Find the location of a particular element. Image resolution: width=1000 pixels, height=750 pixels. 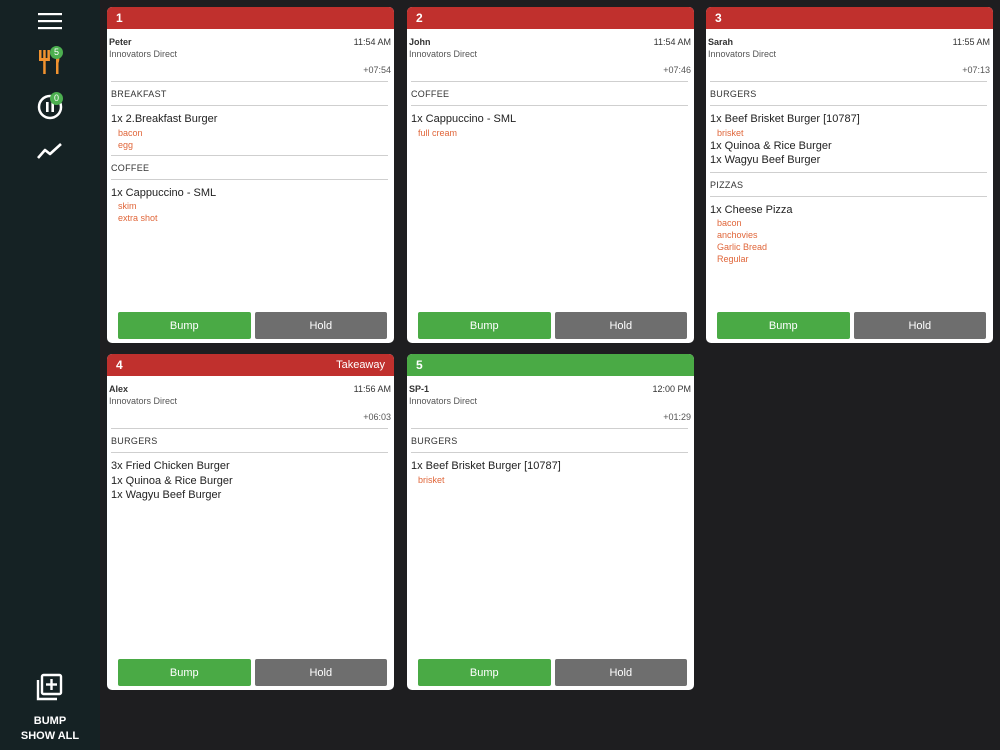

order-time: 12:00 PM is located at coordinates (671, 389).